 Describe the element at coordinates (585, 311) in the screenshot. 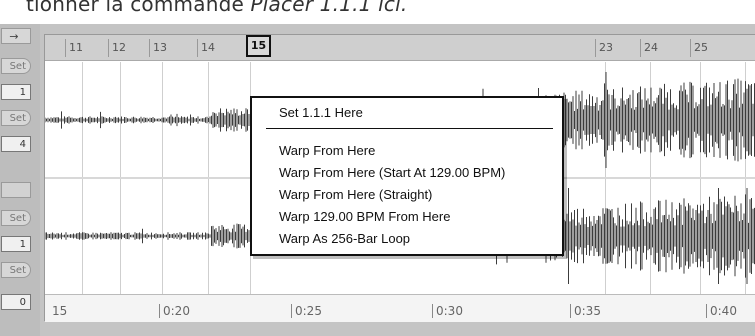

I see `time-label: 0:35` at that location.